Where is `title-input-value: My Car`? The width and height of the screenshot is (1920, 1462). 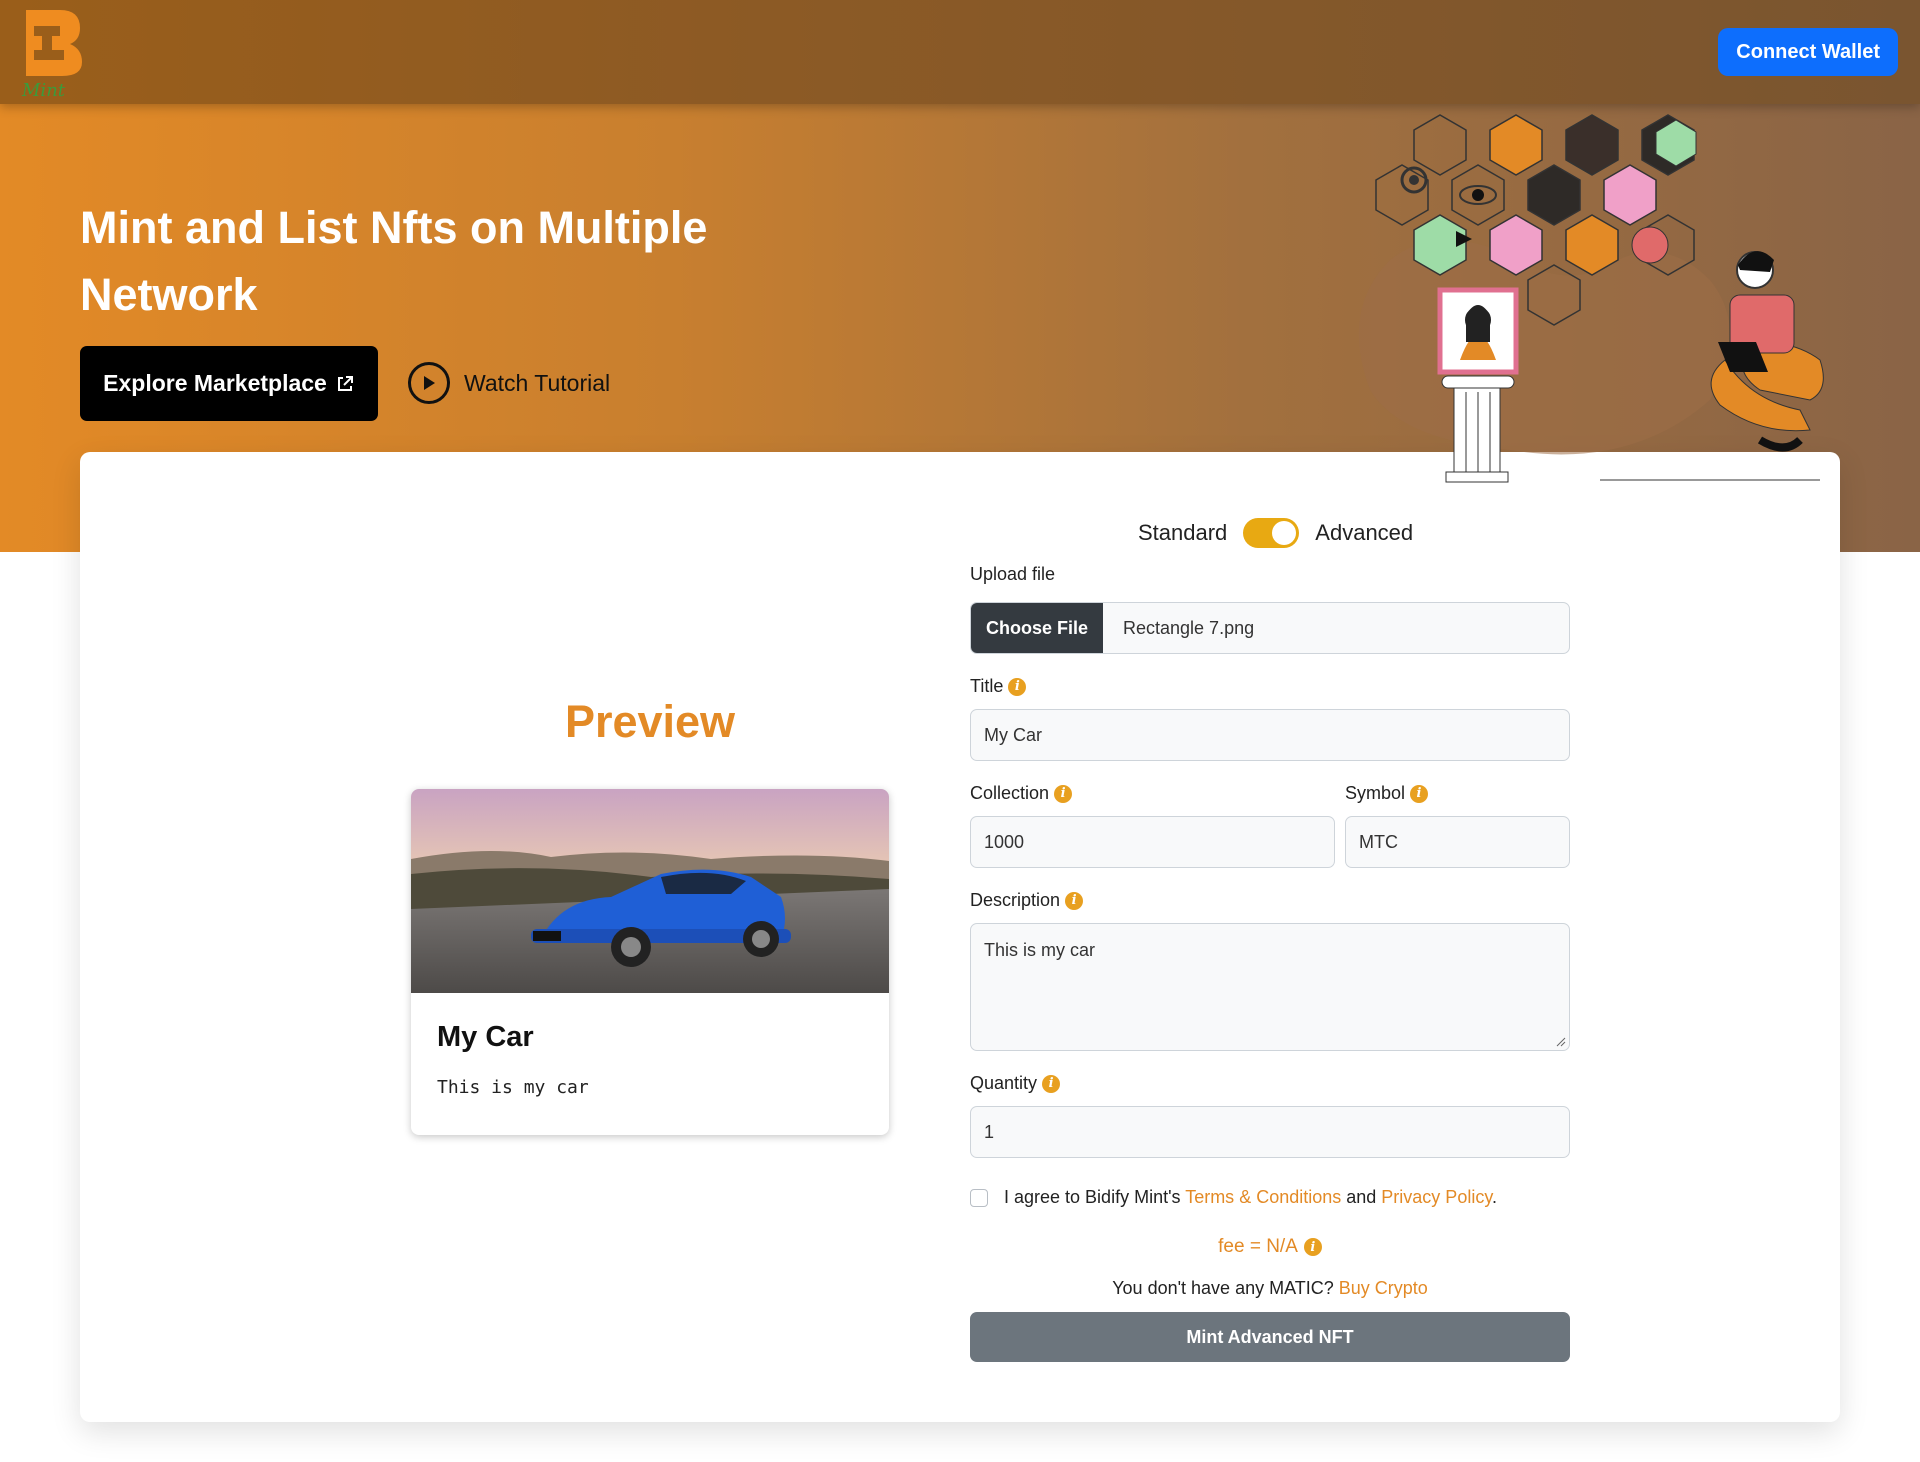 title-input-value: My Car is located at coordinates (1013, 734).